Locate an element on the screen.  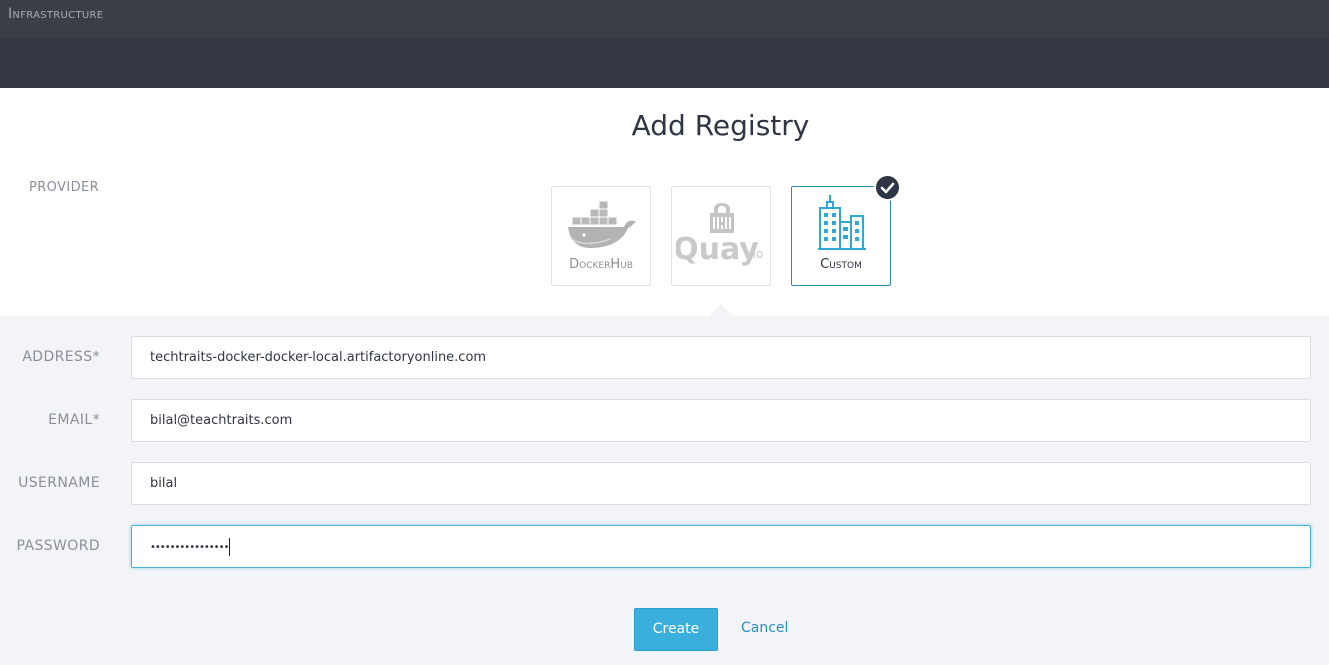
username-label: USERNAME is located at coordinates (59, 483).